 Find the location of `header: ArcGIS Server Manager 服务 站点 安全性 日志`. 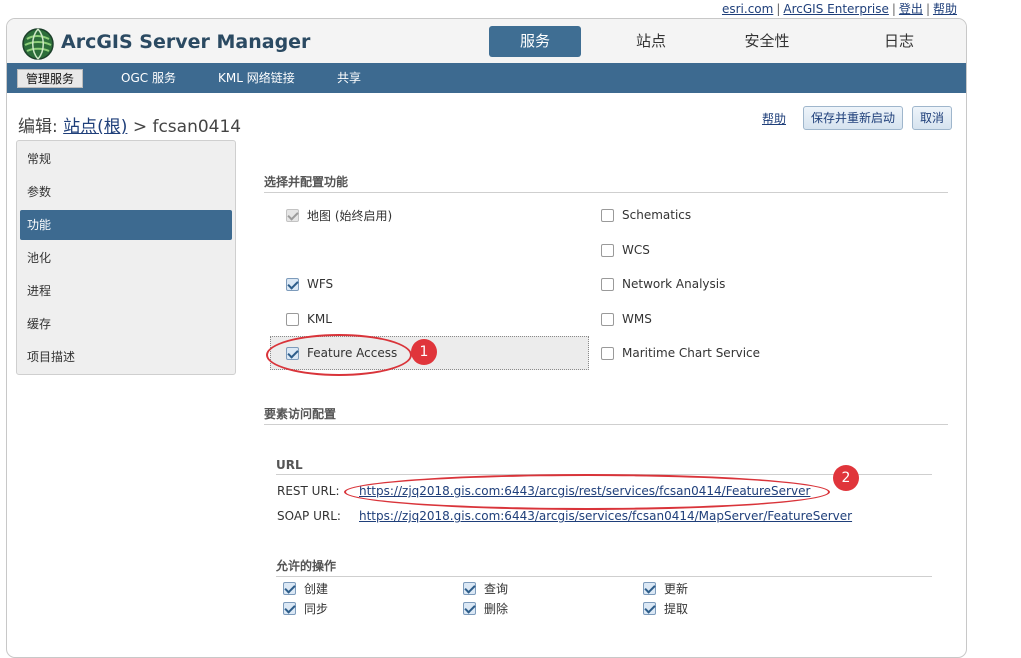

header: ArcGIS Server Manager 服务 站点 安全性 日志 is located at coordinates (486, 41).